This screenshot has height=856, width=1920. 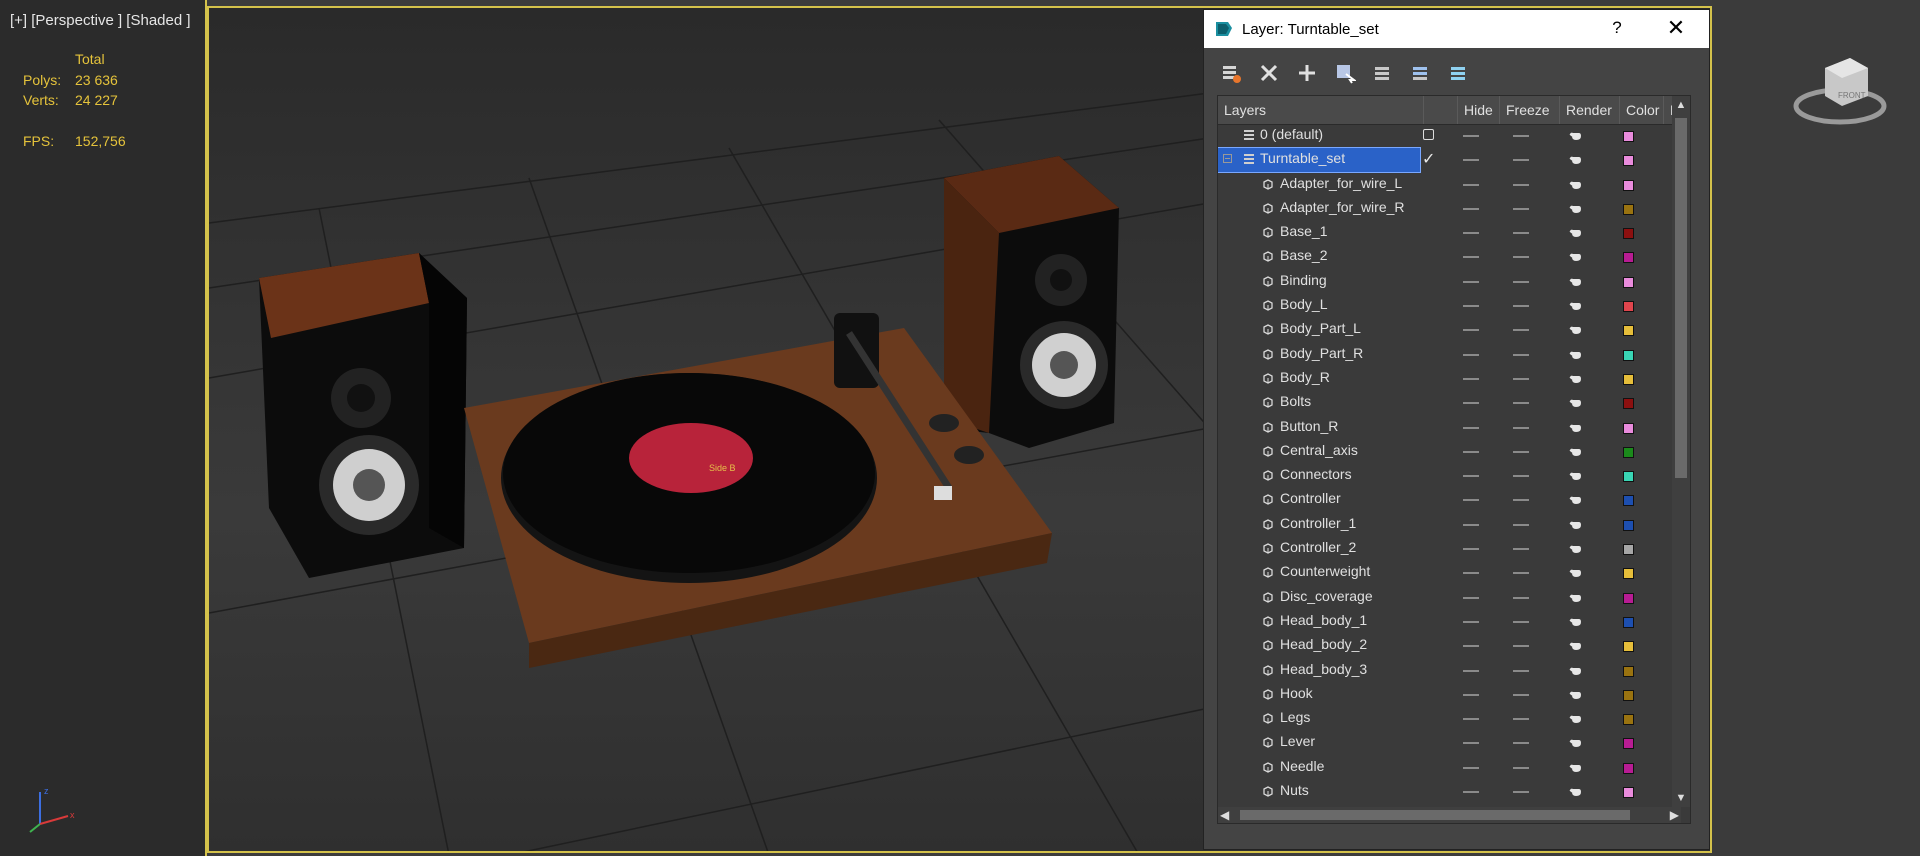 What do you see at coordinates (1326, 596) in the screenshot?
I see `layer-name: Disc_coverage` at bounding box center [1326, 596].